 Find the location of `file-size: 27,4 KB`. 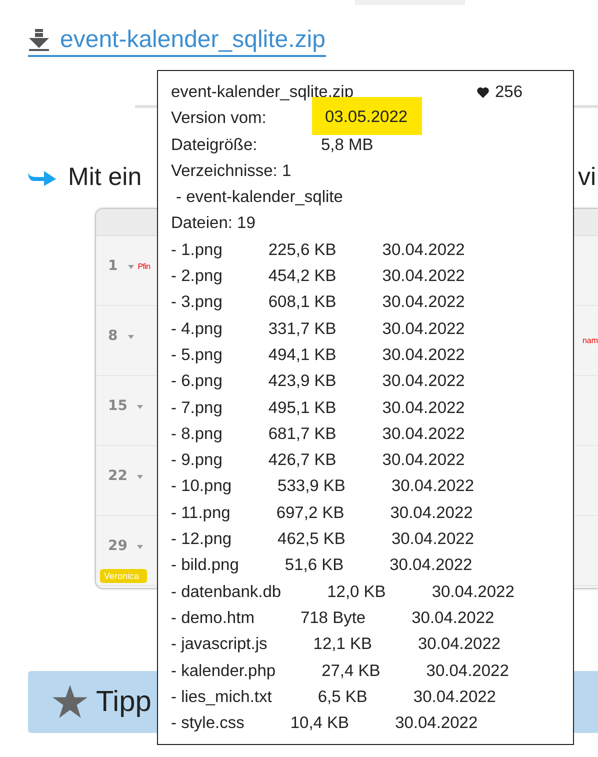

file-size: 27,4 KB is located at coordinates (351, 671).